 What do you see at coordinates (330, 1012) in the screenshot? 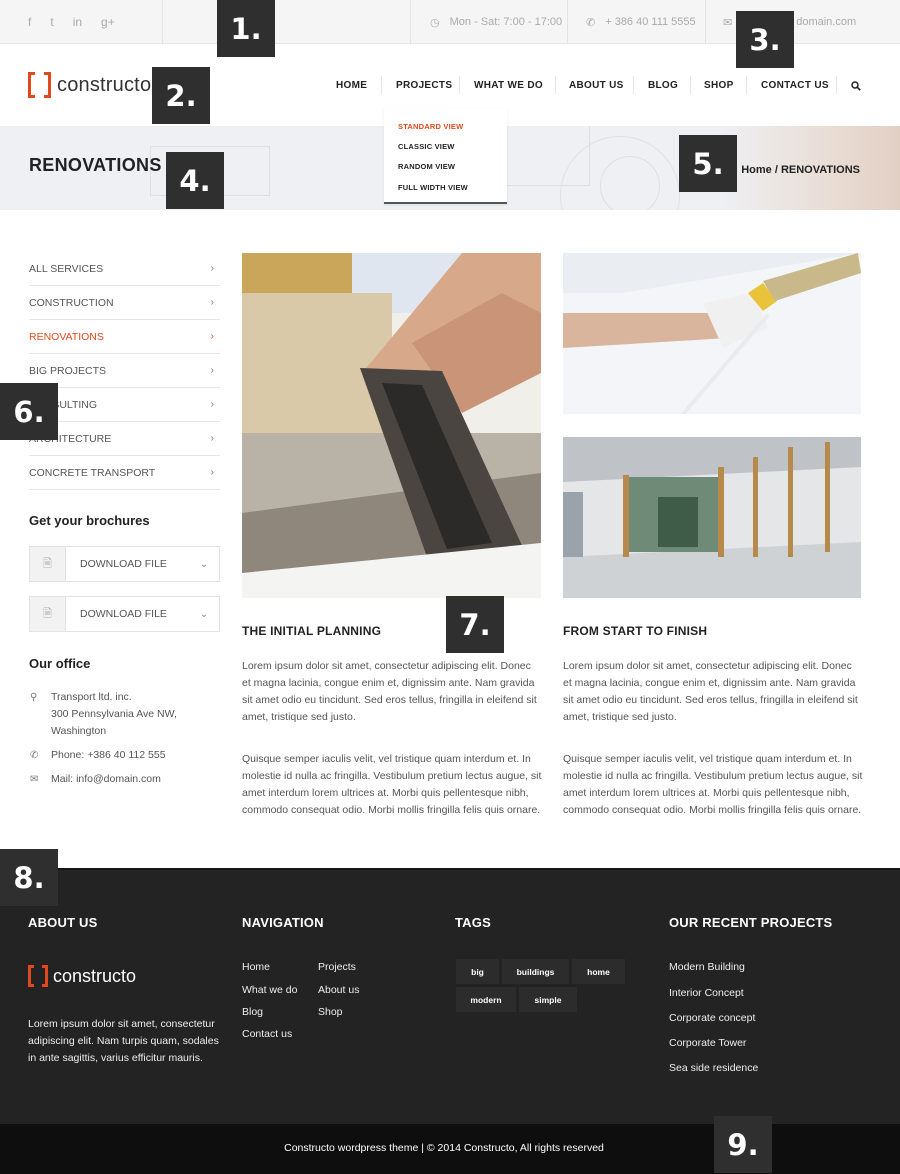
I see `footer-link-shop: Shop` at bounding box center [330, 1012].